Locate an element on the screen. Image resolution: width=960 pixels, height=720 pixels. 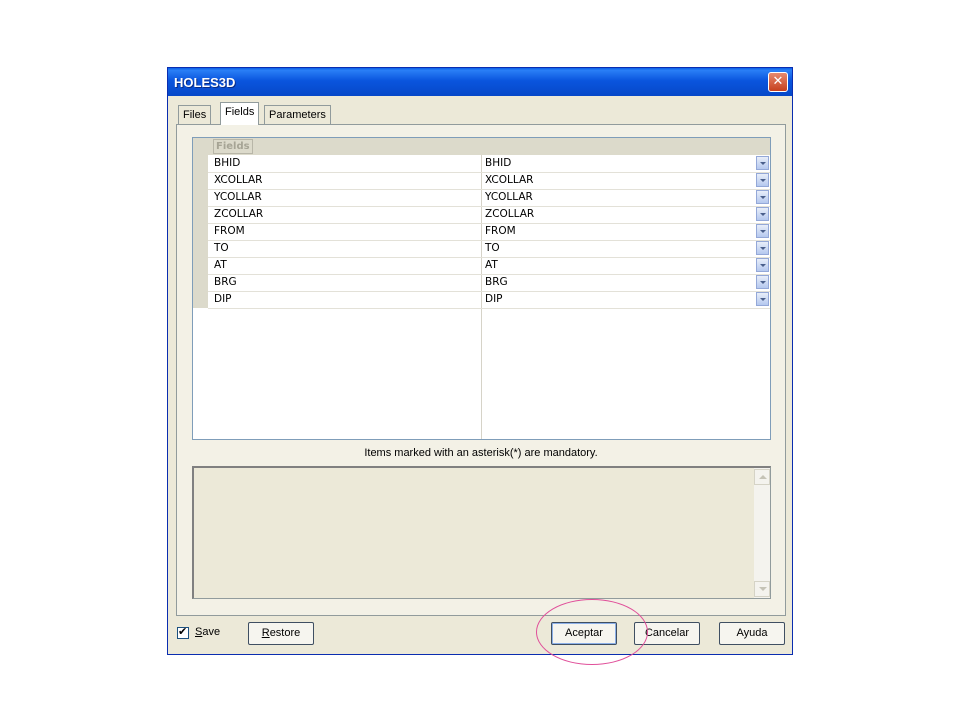
field-value-cell: AT is located at coordinates (491, 265).